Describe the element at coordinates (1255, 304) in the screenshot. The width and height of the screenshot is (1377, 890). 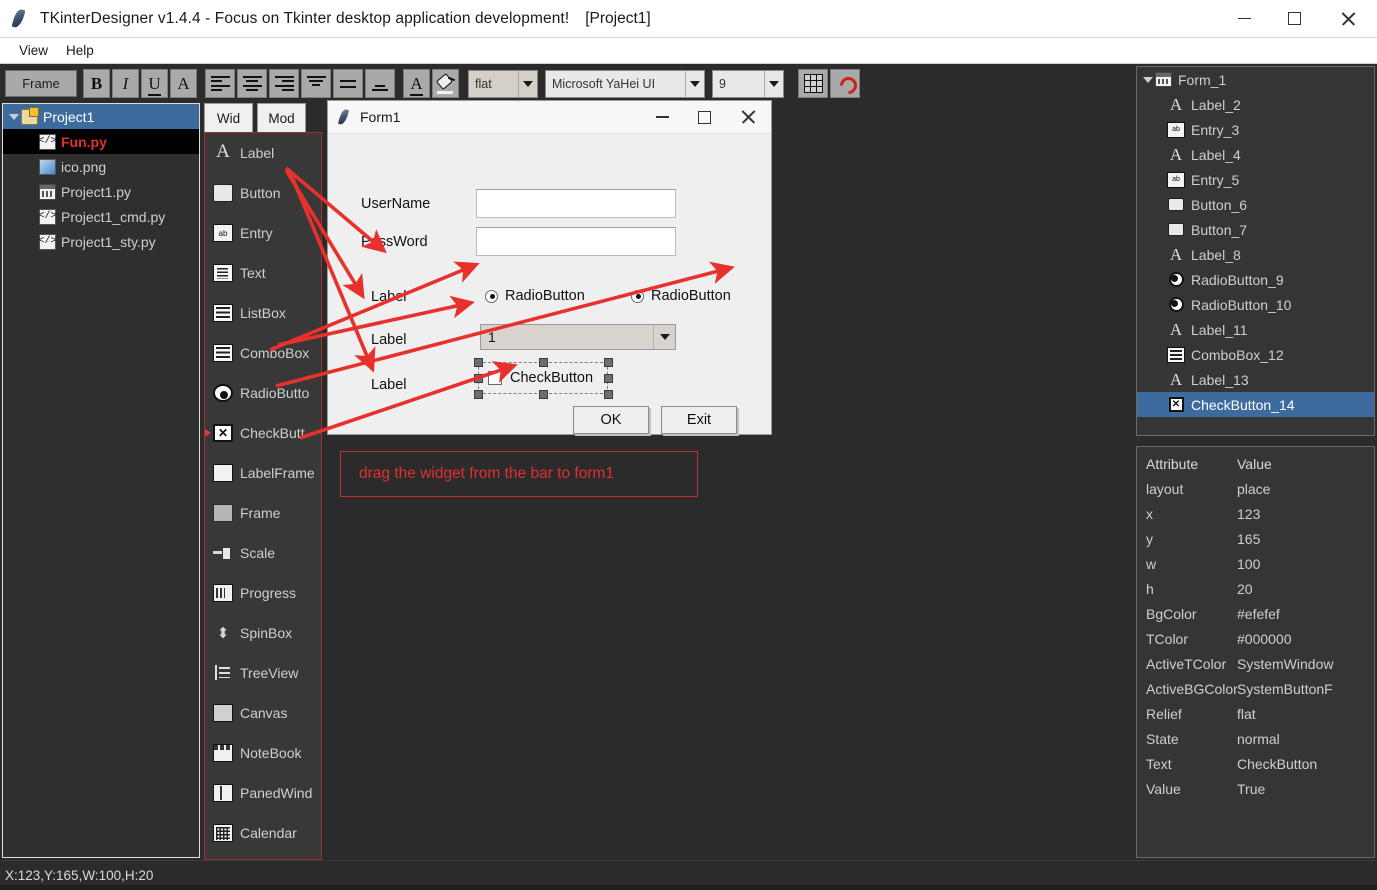
I see `object-node-radiobutton-10: RadioButton_10` at that location.